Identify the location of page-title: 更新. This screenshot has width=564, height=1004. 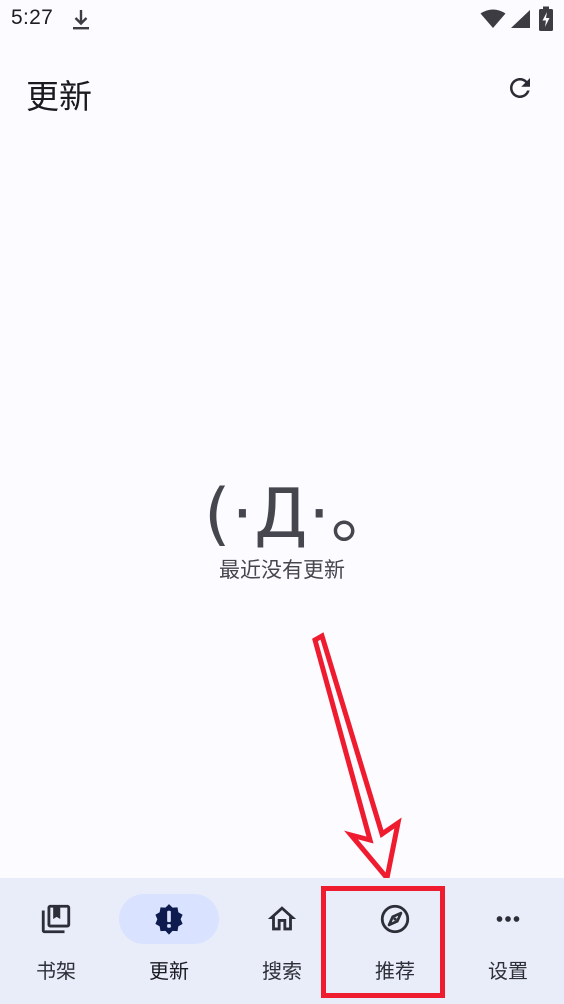
(59, 96).